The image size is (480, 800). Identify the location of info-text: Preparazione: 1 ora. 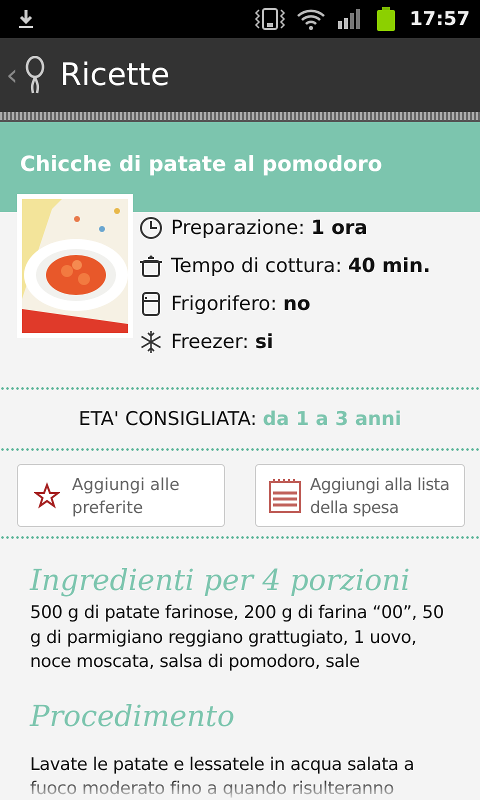
(269, 228).